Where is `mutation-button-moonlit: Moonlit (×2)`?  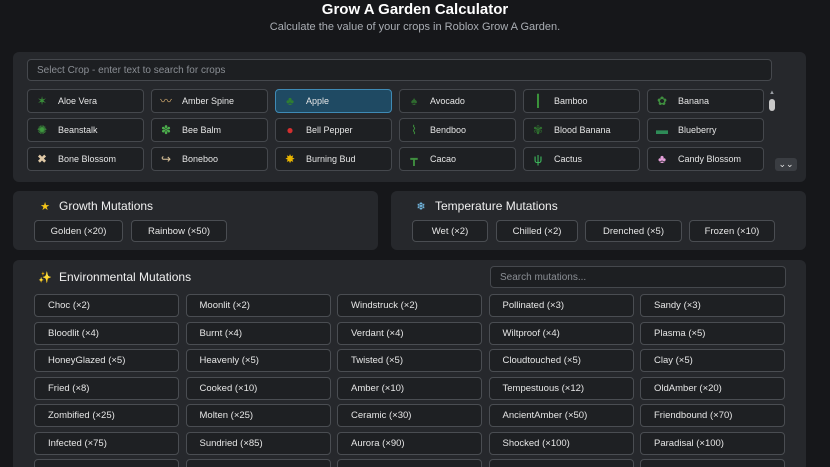
mutation-button-moonlit: Moonlit (×2) is located at coordinates (258, 305).